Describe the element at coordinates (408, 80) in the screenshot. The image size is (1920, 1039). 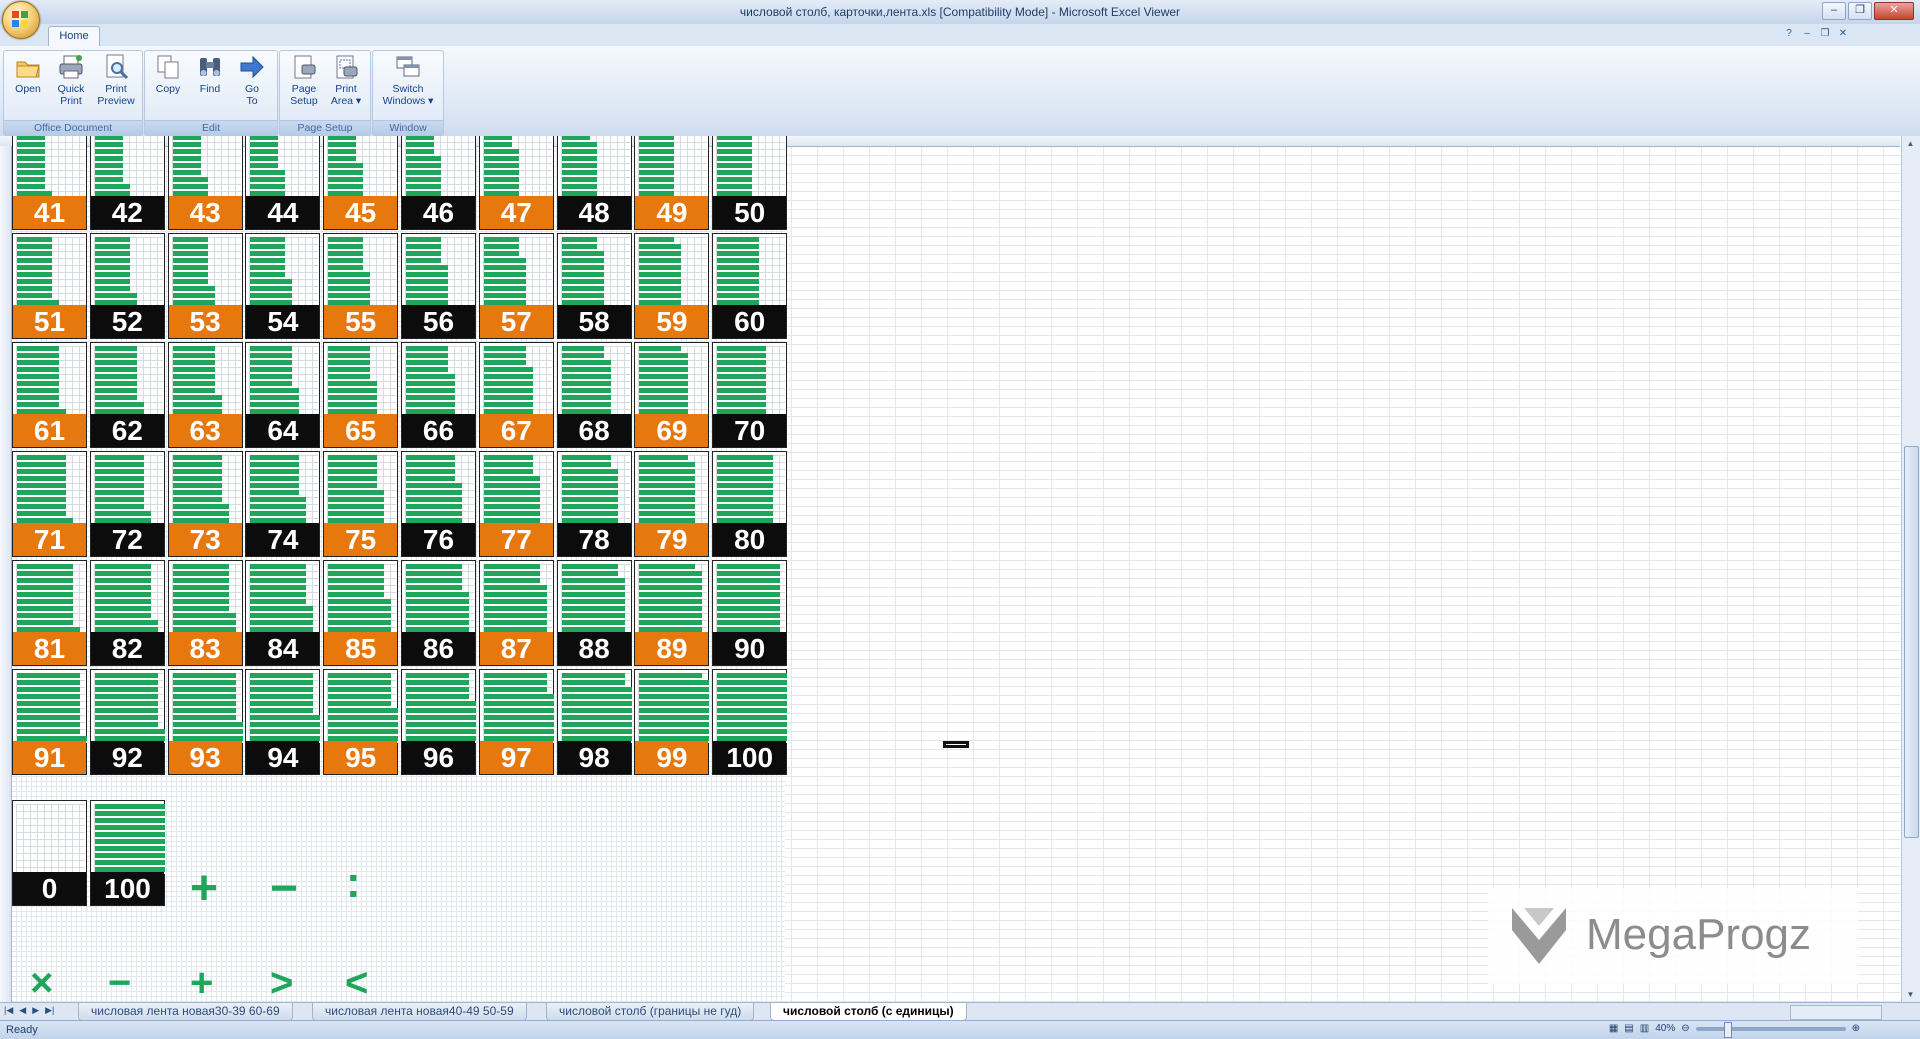
I see `switch-windows-button: Switch Windows ▾` at that location.